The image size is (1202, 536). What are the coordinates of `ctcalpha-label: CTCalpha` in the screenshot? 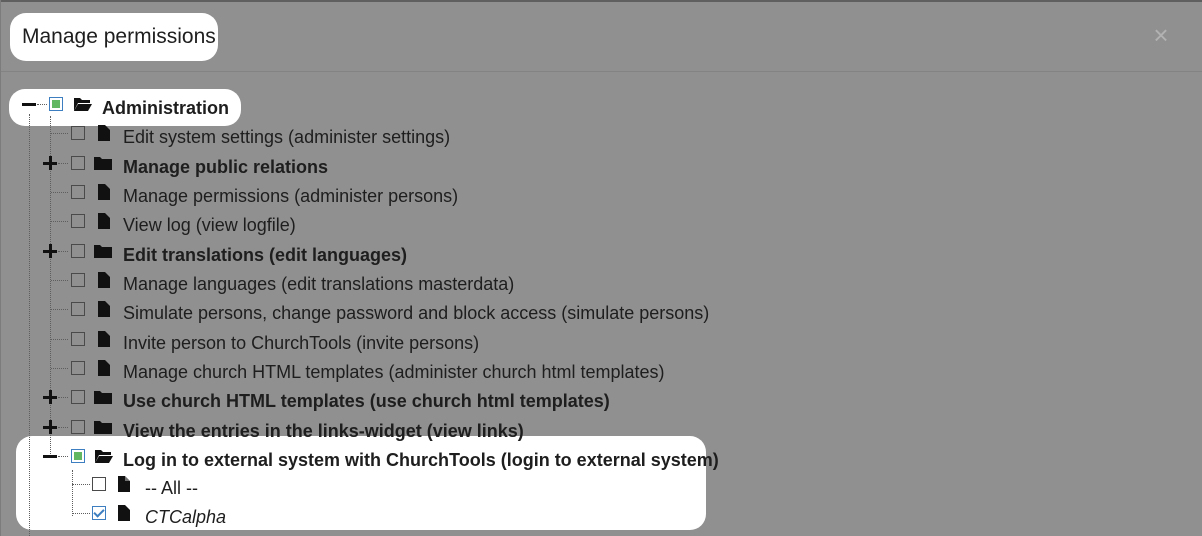 It's located at (185, 517).